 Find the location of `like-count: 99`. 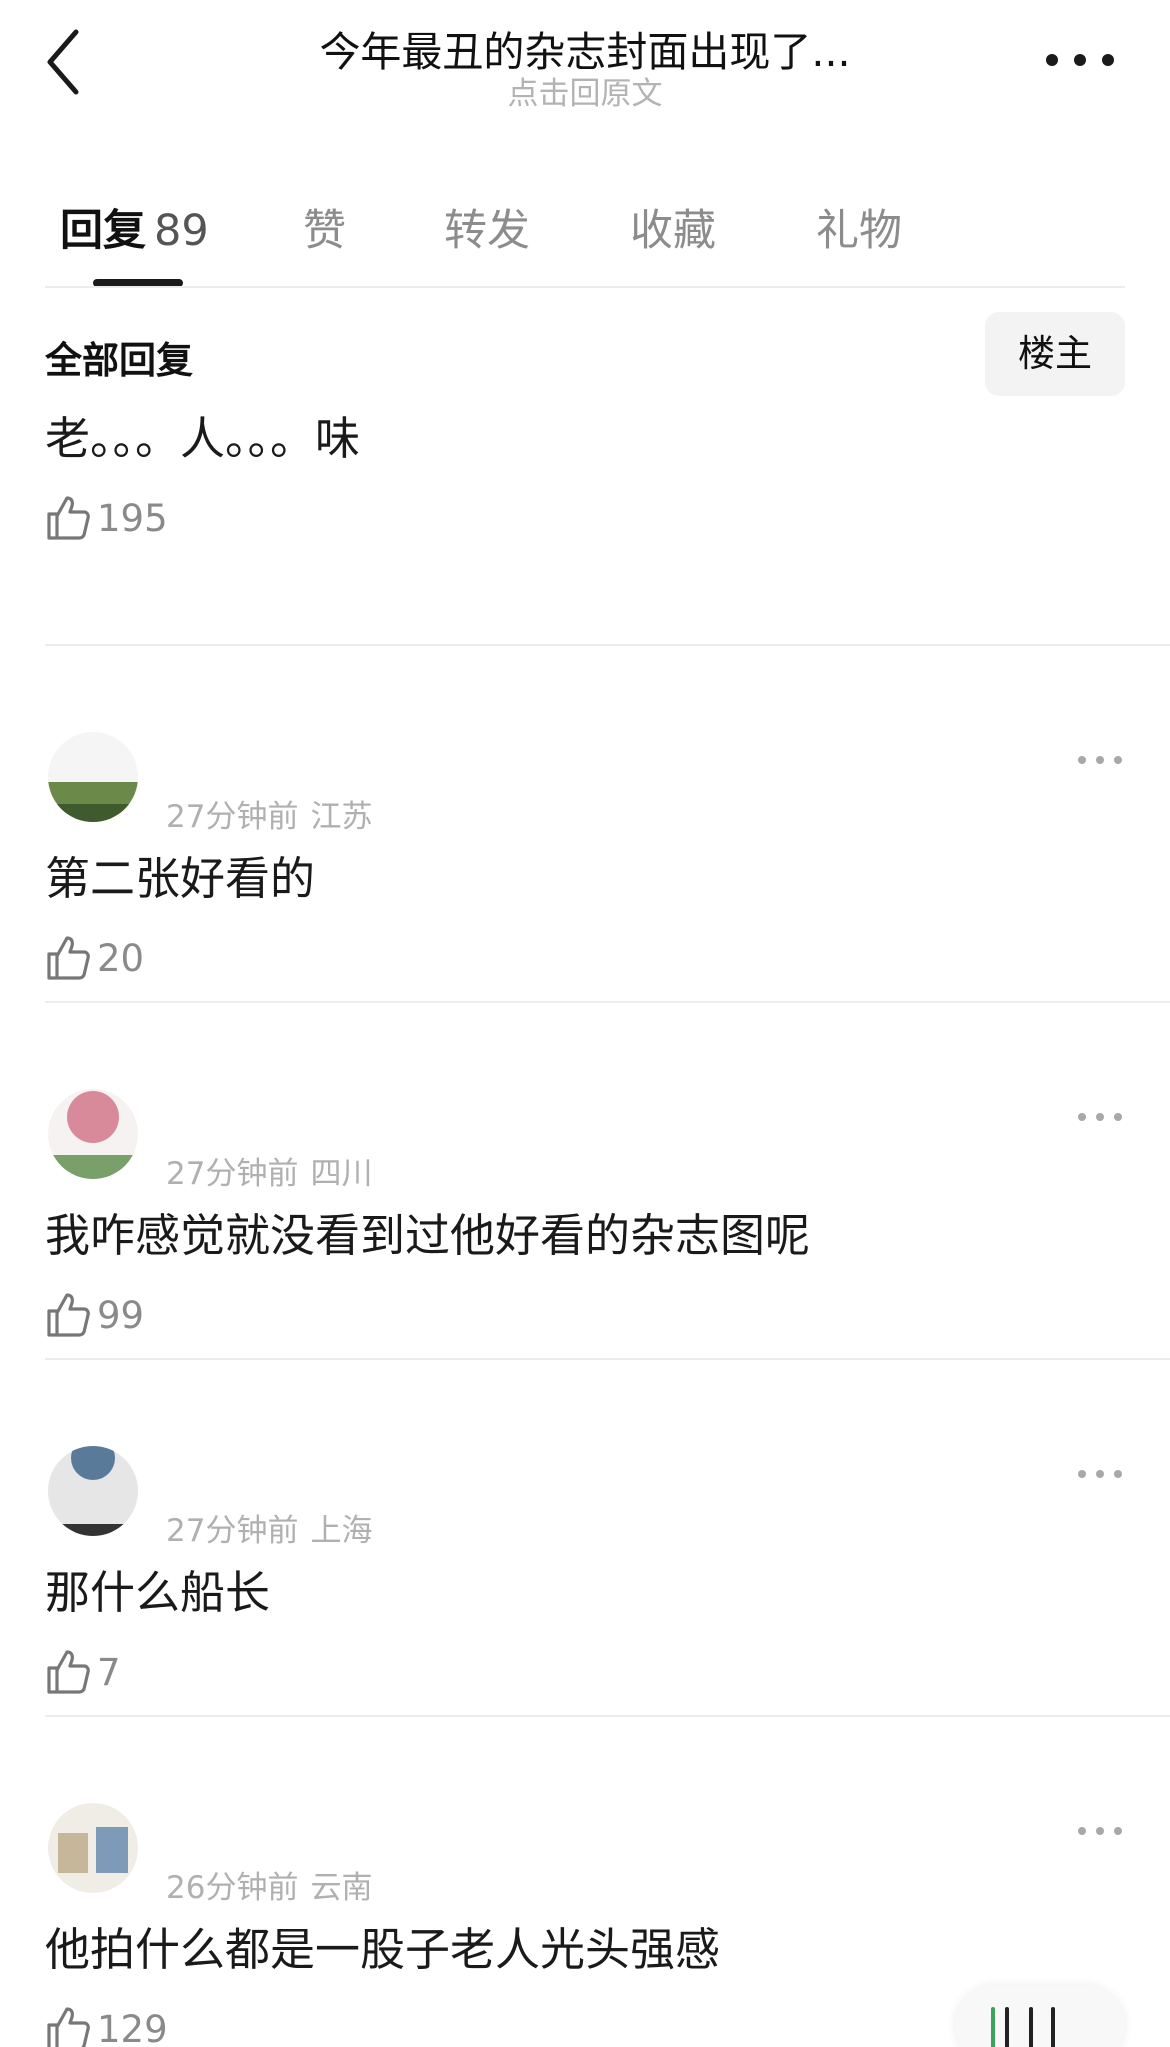

like-count: 99 is located at coordinates (121, 1315).